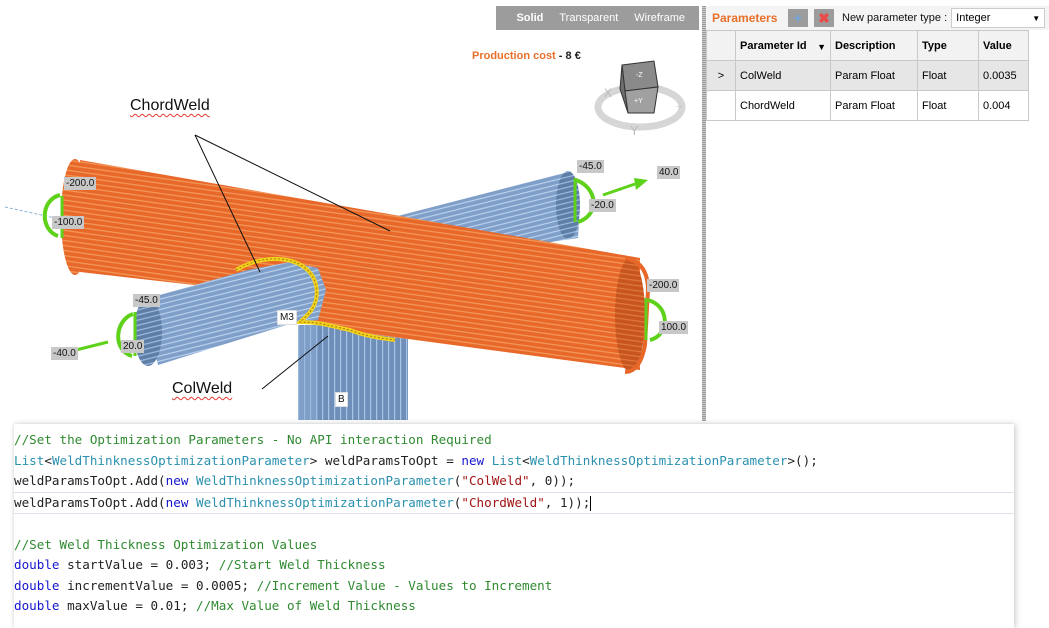  I want to click on view-cube-top-face: -Z, so click(639, 75).